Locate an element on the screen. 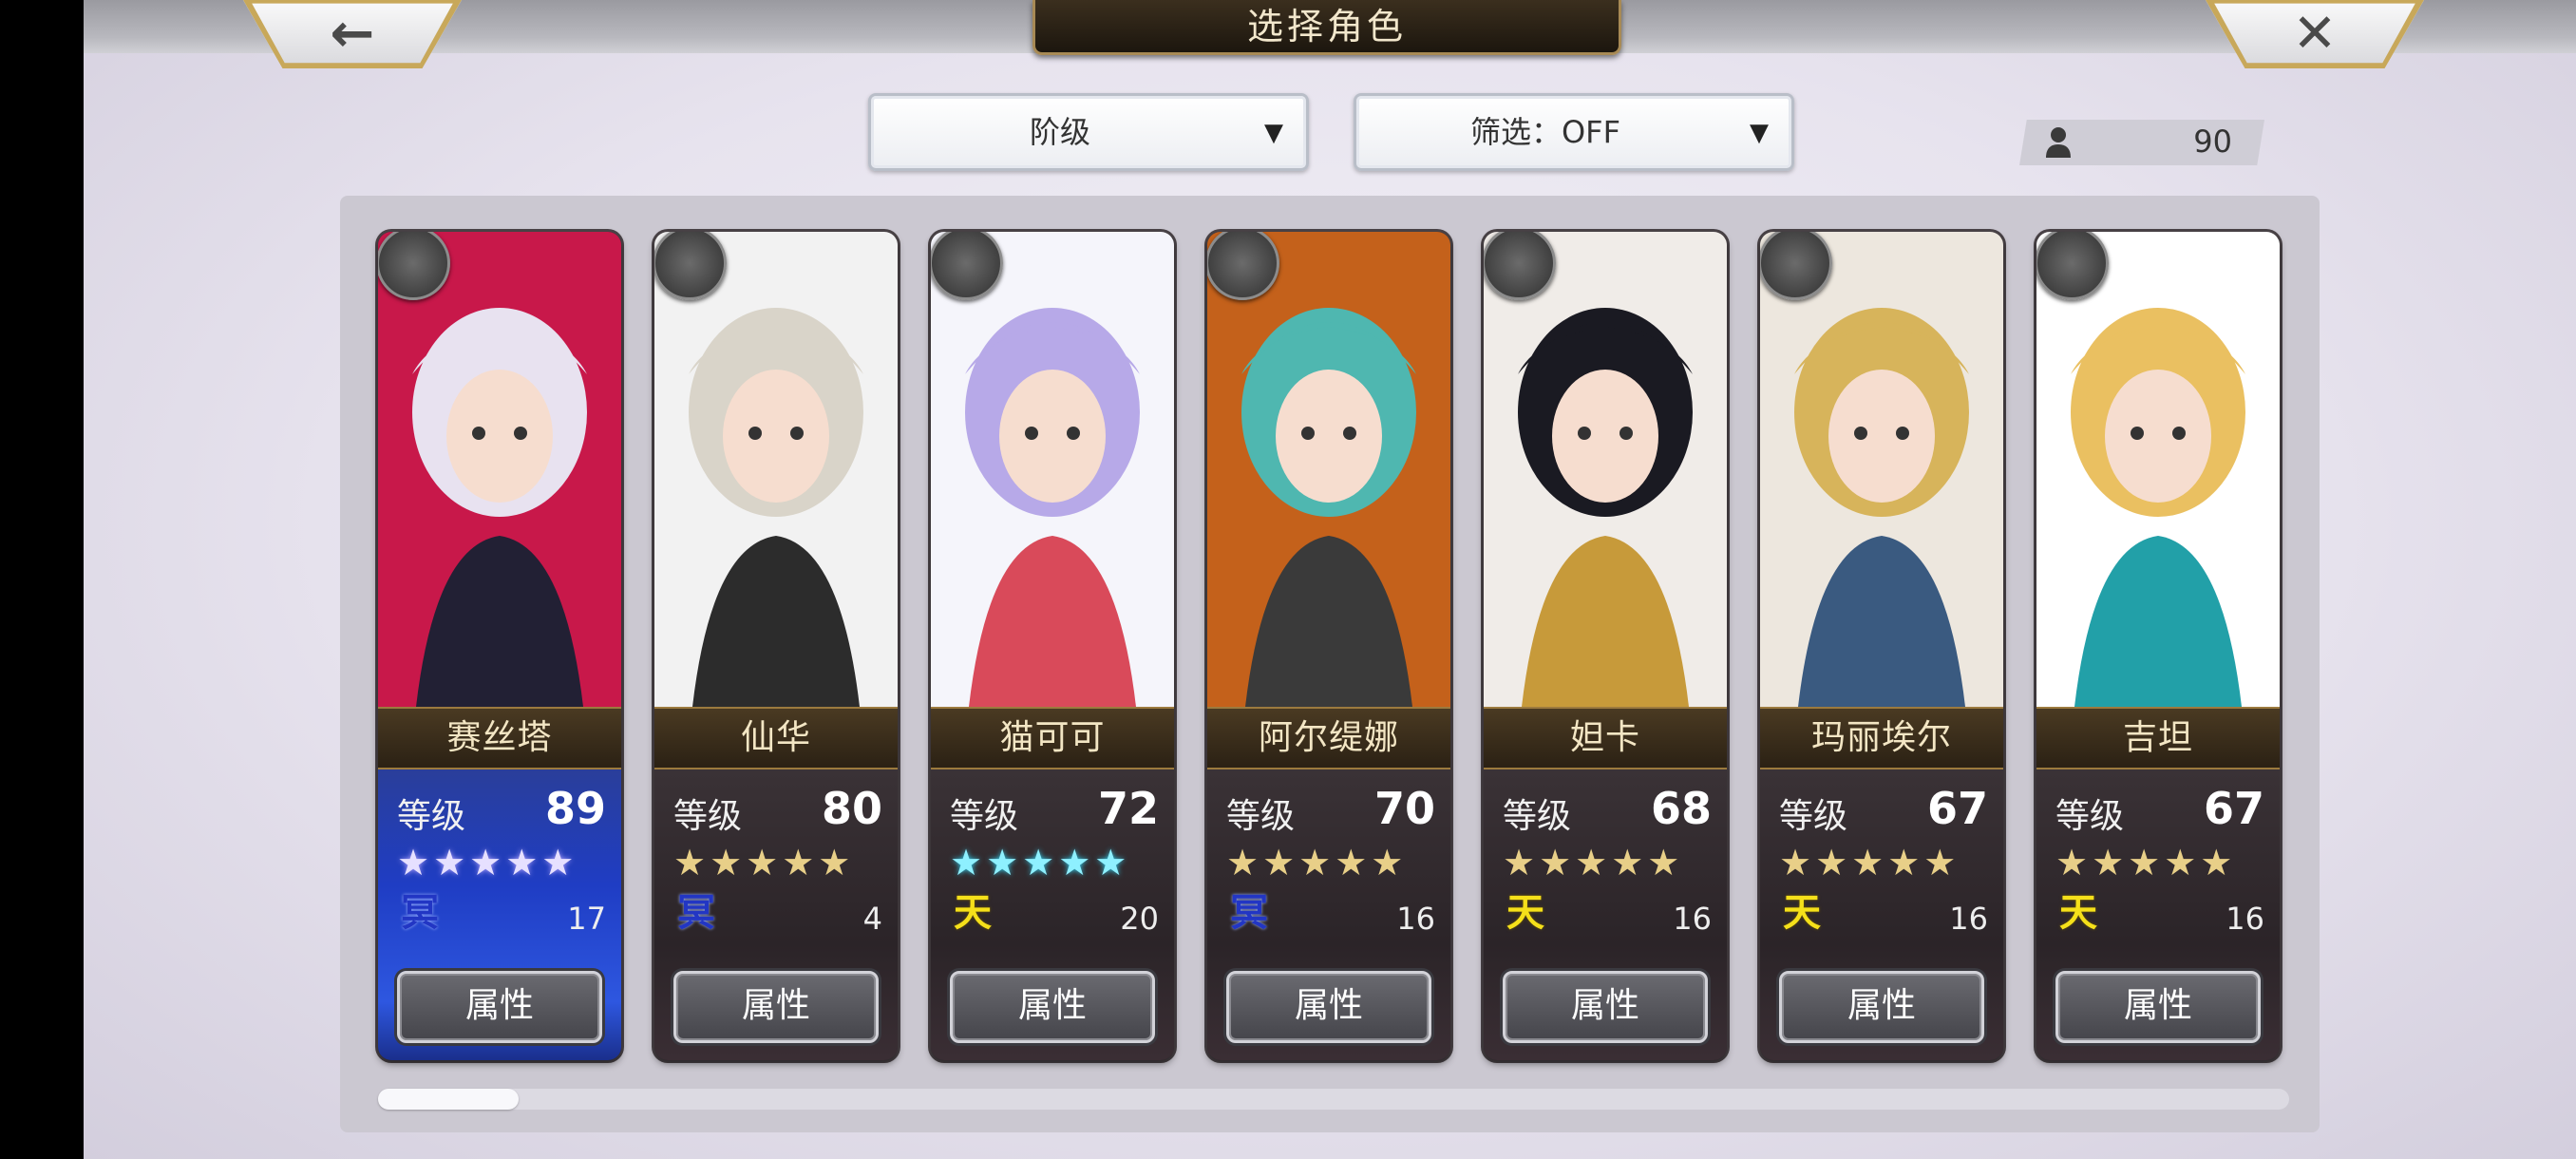  character-stats: 等级 80 ★★★★★ 冥 4 属性 is located at coordinates (776, 915).